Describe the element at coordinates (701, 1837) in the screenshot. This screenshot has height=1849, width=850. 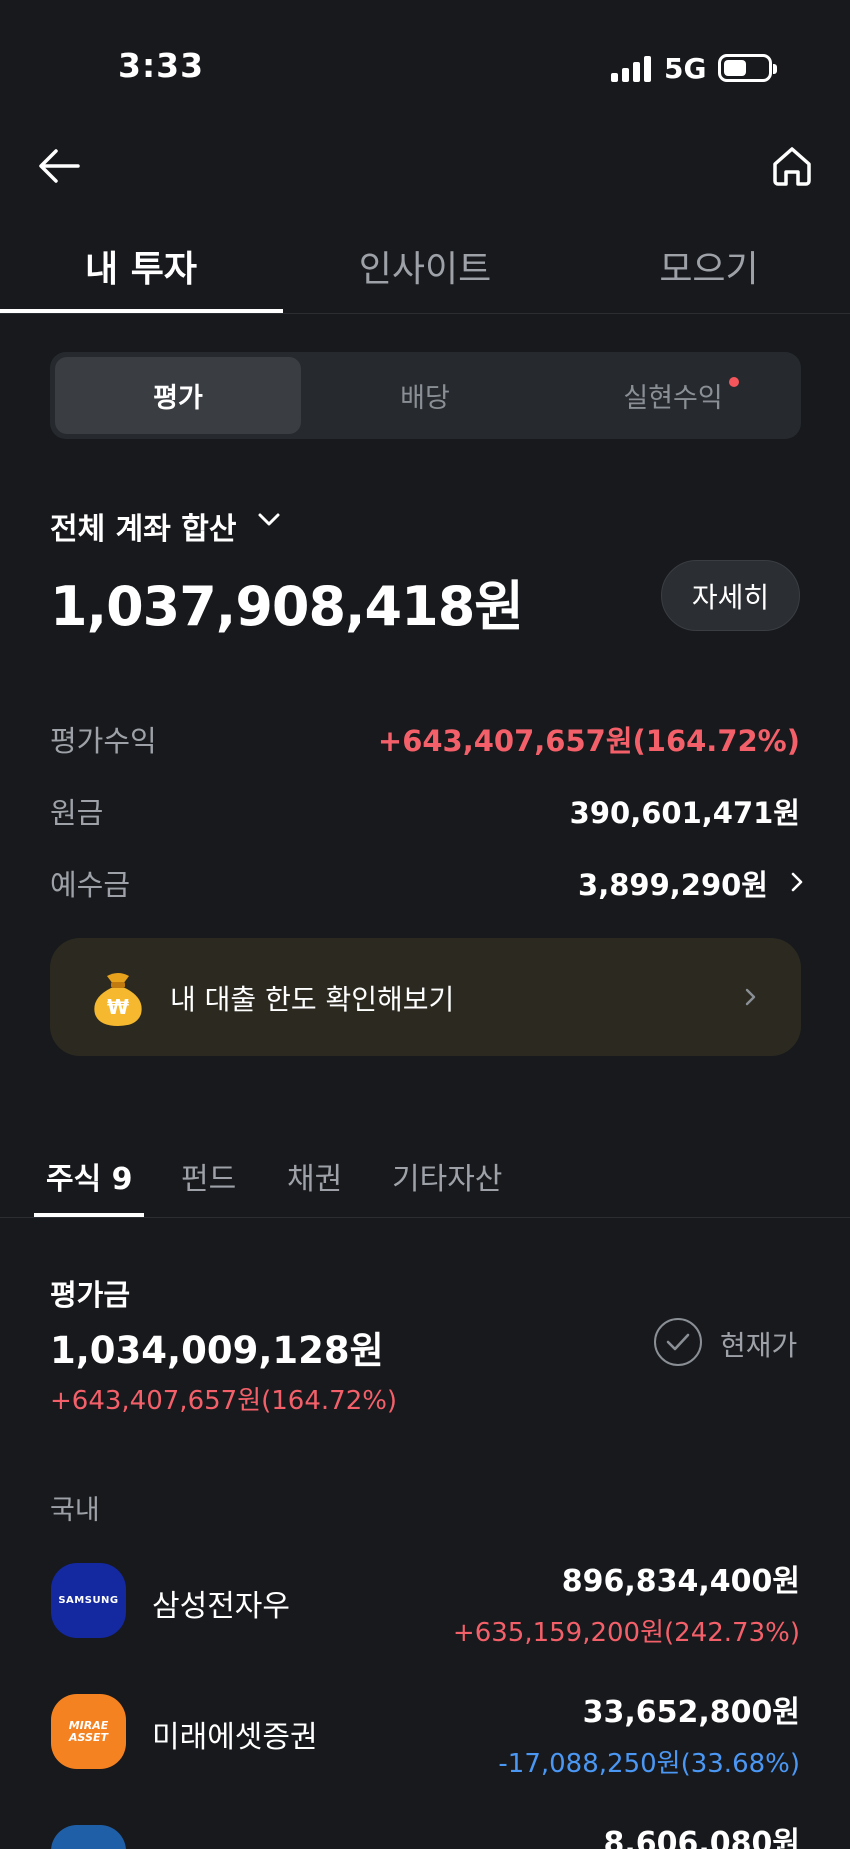
I see `stock-value: 8,606,080원` at that location.